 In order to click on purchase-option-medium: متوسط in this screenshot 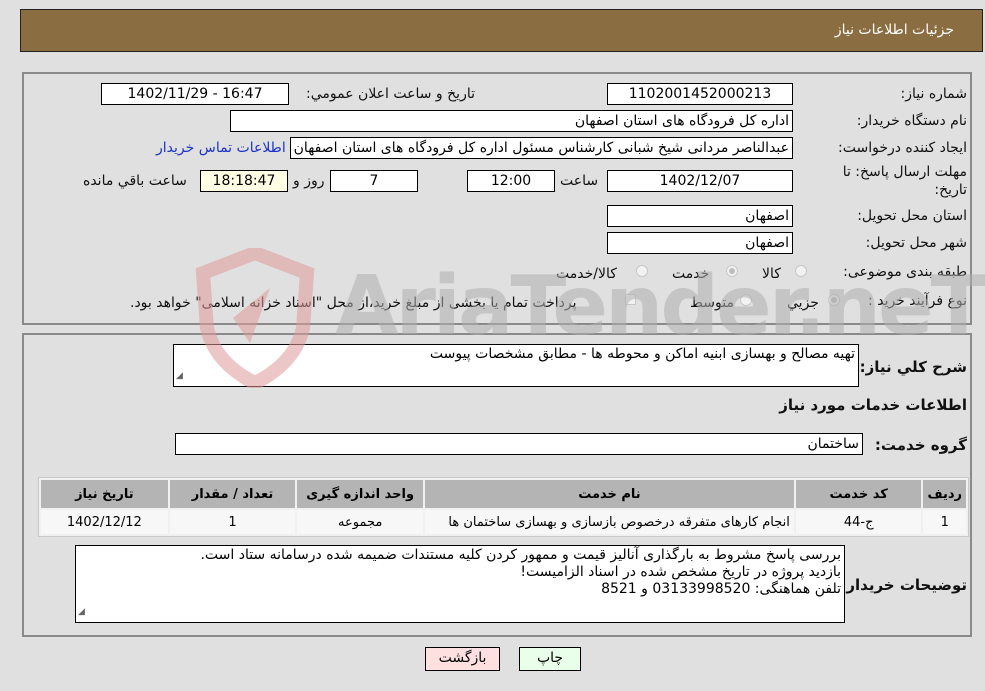, I will do `click(712, 303)`.